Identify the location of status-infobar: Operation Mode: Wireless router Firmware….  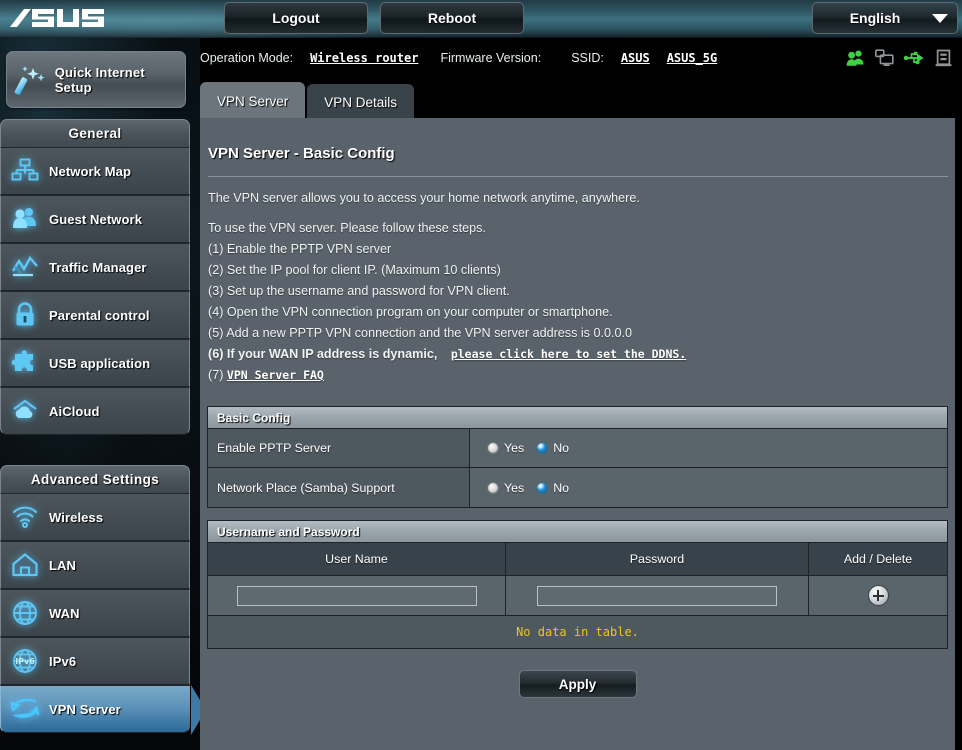
(581, 58).